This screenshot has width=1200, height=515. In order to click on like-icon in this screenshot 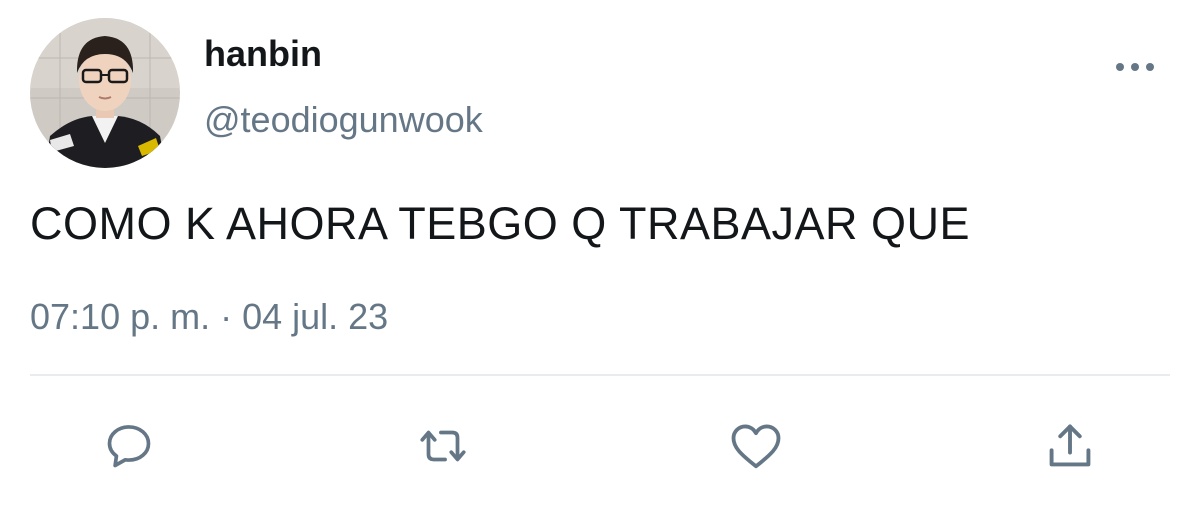, I will do `click(756, 446)`.